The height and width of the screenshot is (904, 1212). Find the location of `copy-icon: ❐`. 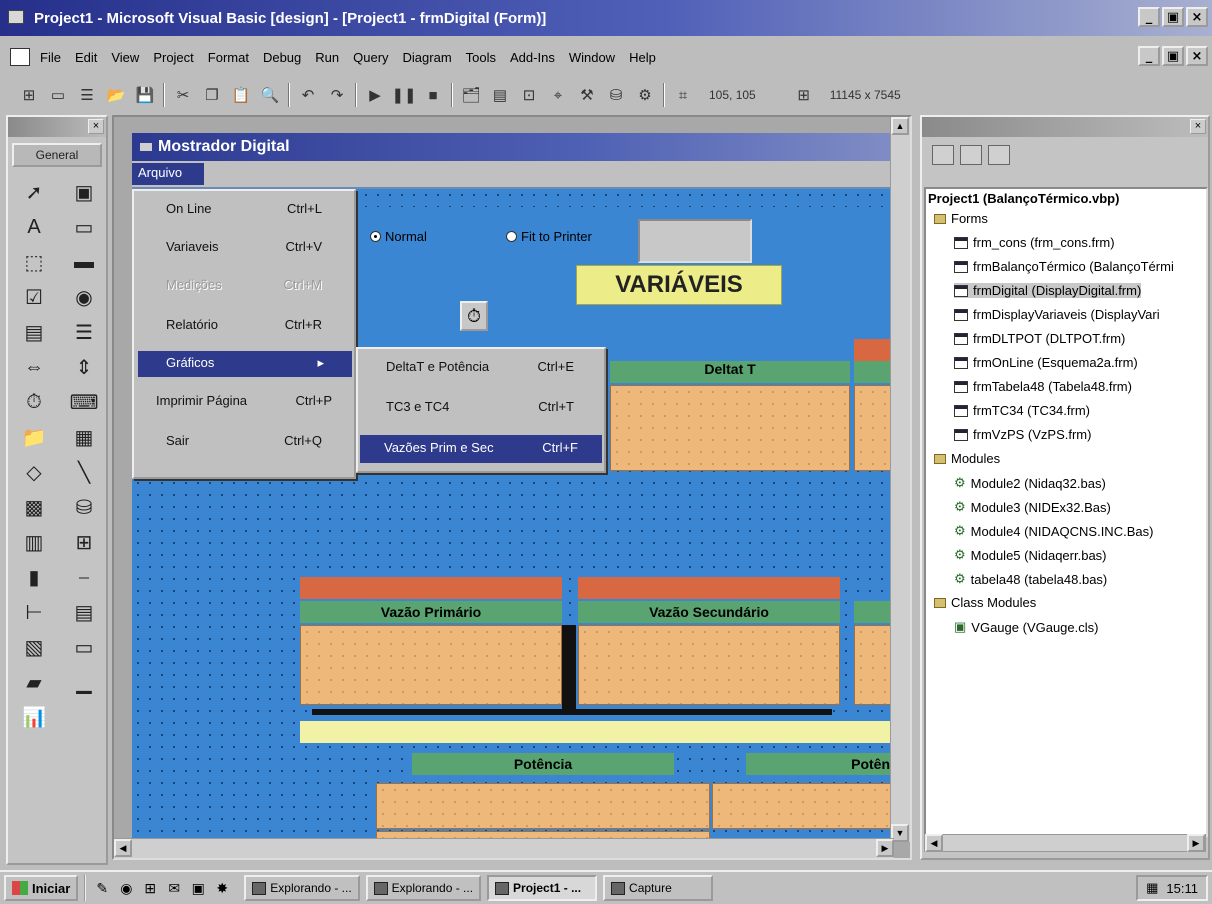

copy-icon: ❐ is located at coordinates (212, 95).